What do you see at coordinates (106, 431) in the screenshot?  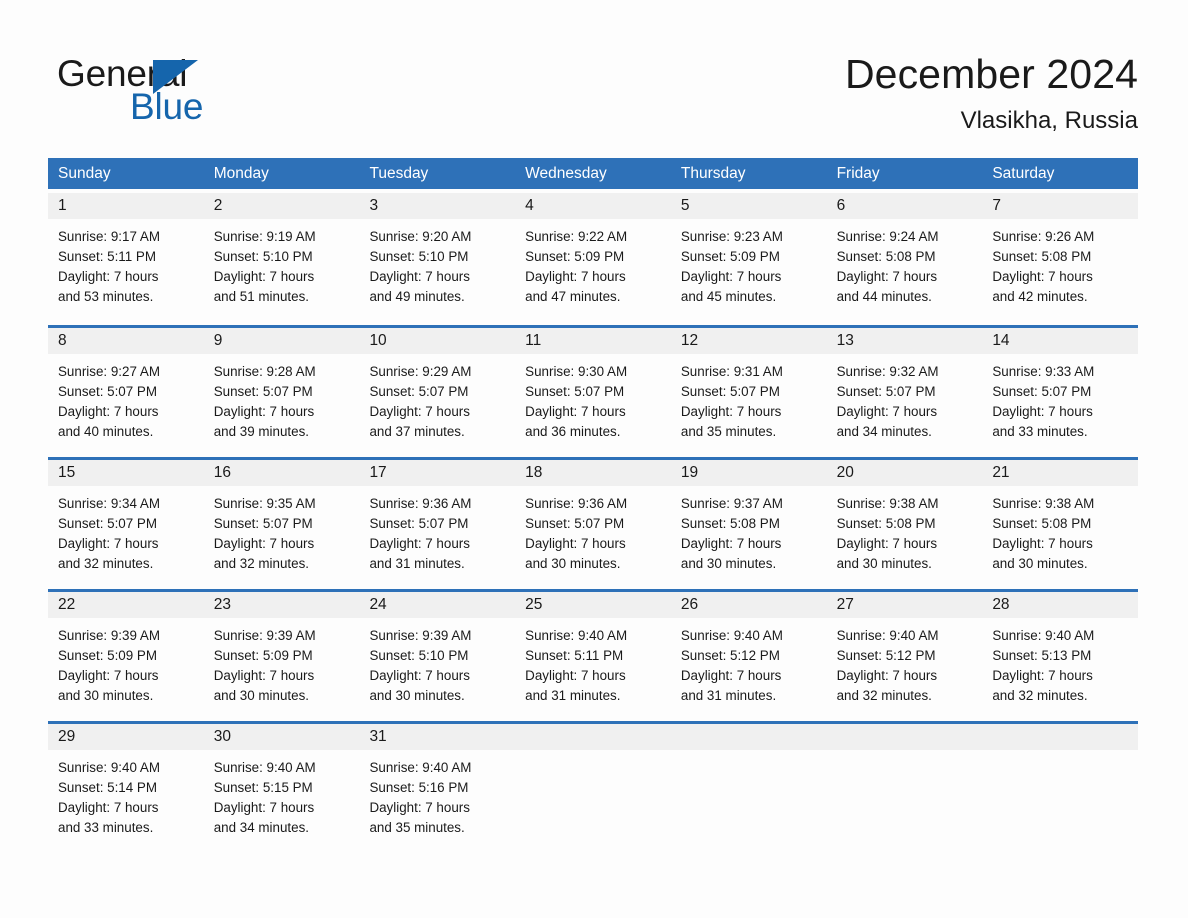 I see `daylight-text-line2: and 40 minutes.` at bounding box center [106, 431].